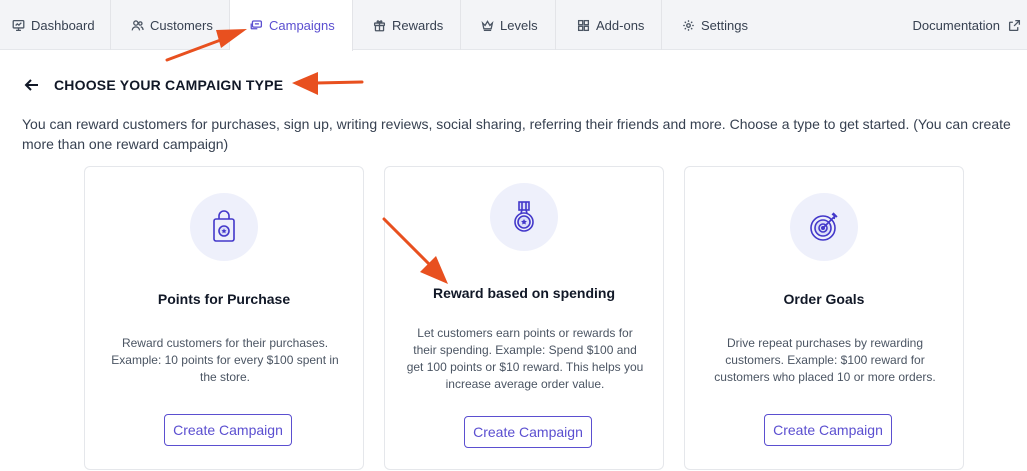  I want to click on tab-customers: Customers, so click(170, 25).